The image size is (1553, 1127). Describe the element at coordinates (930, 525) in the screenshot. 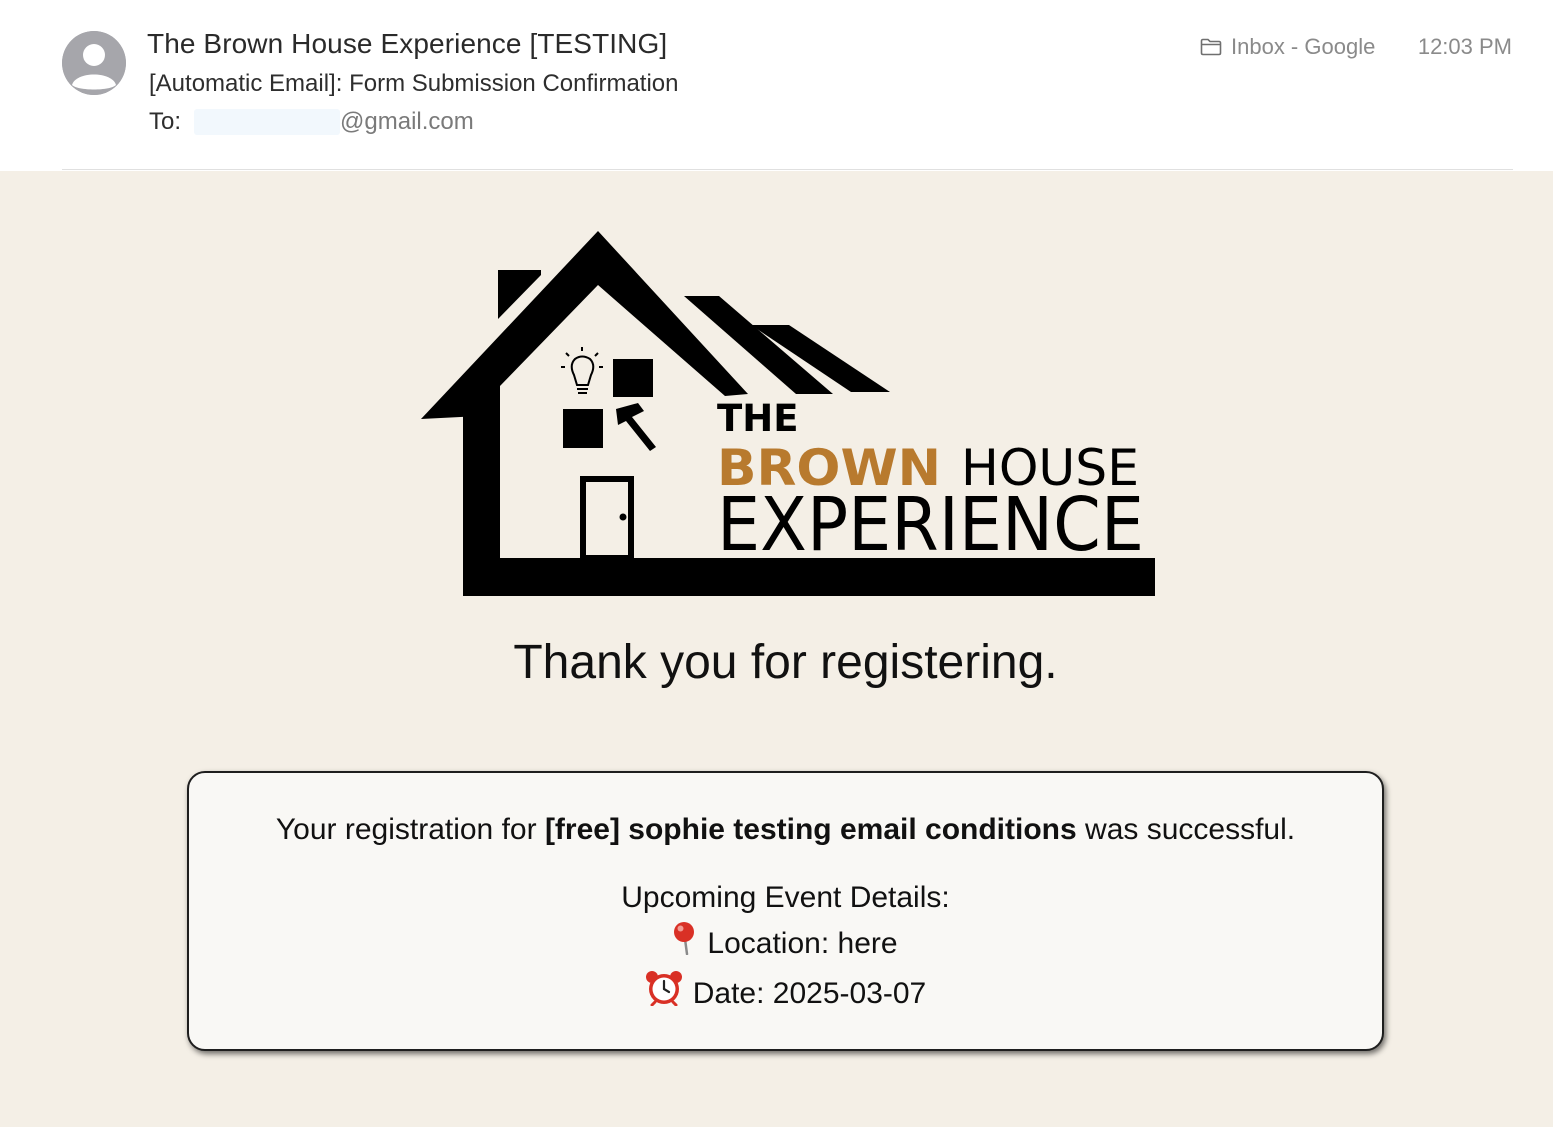

I see `logo-text-experience: EXPERIENCE` at that location.